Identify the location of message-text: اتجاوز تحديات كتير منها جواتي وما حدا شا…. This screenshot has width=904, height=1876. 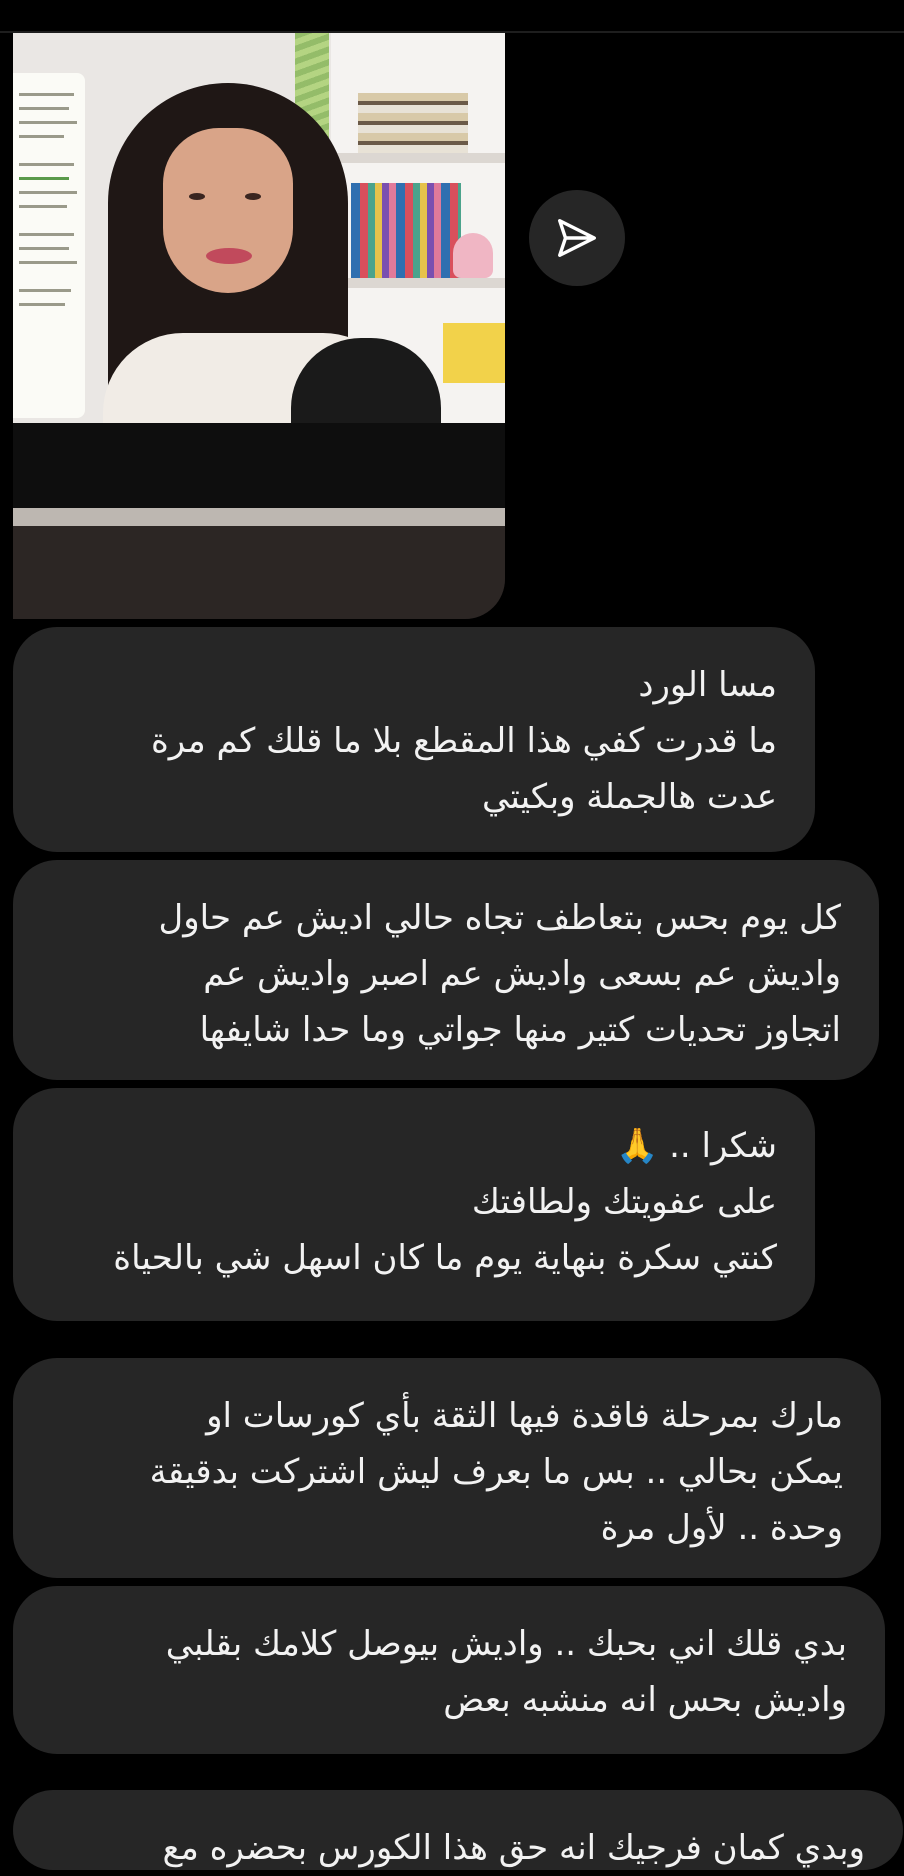
(520, 1030).